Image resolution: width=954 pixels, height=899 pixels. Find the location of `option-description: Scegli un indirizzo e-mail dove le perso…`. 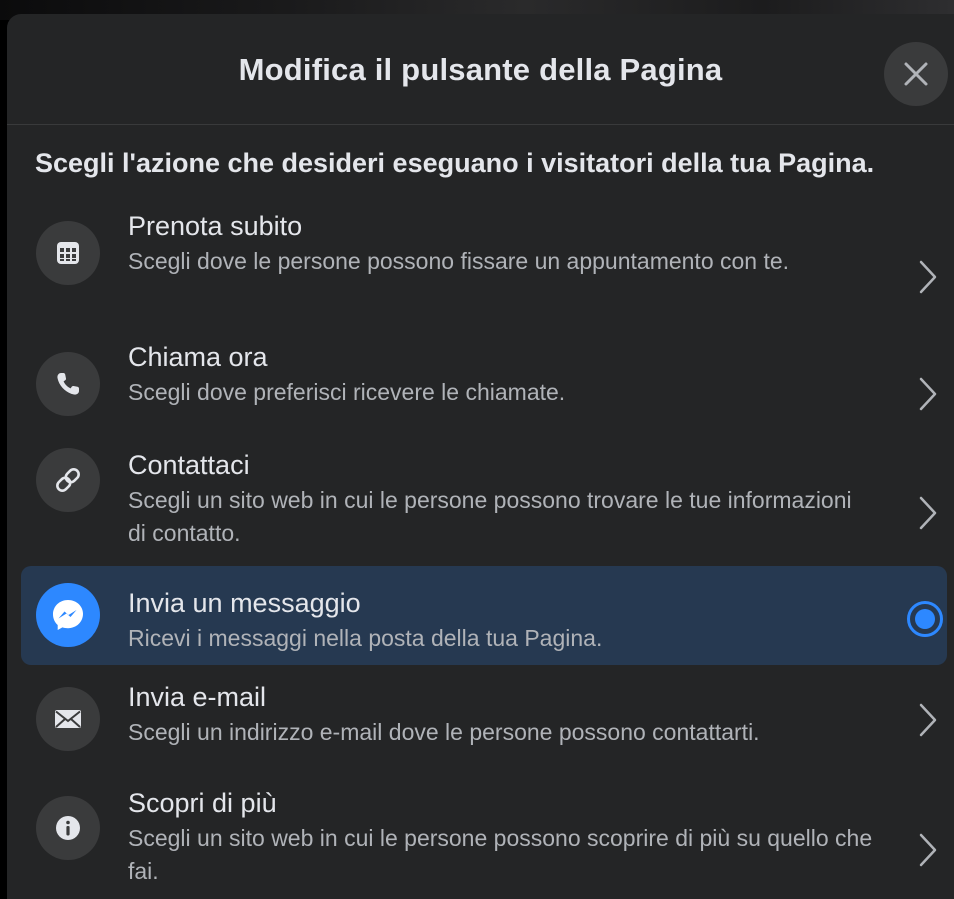

option-description: Scegli un indirizzo e-mail dove le perso… is located at coordinates (444, 732).